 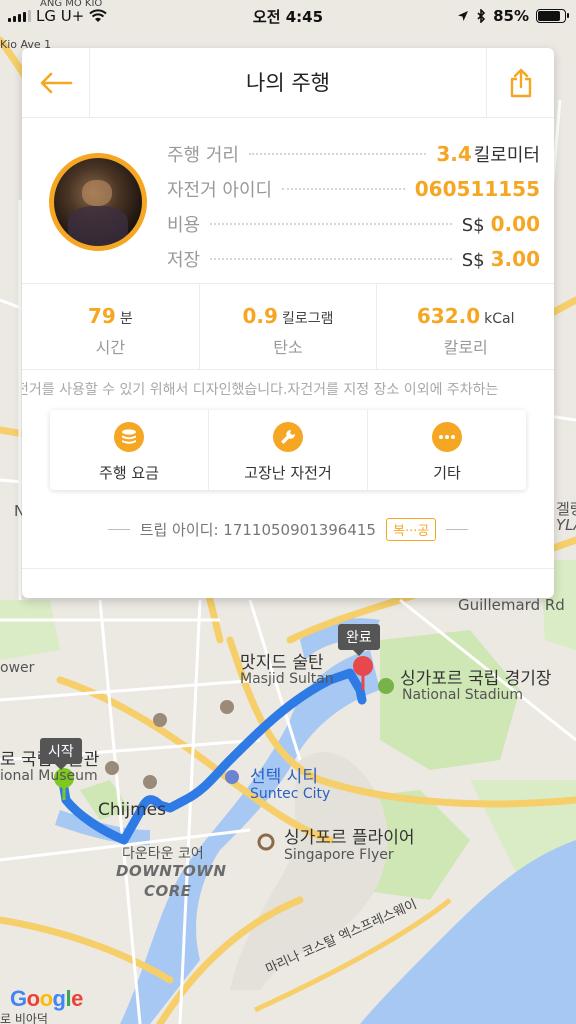 I want to click on map-label-downtown-en1: DOWNTOWN, so click(x=171, y=871).